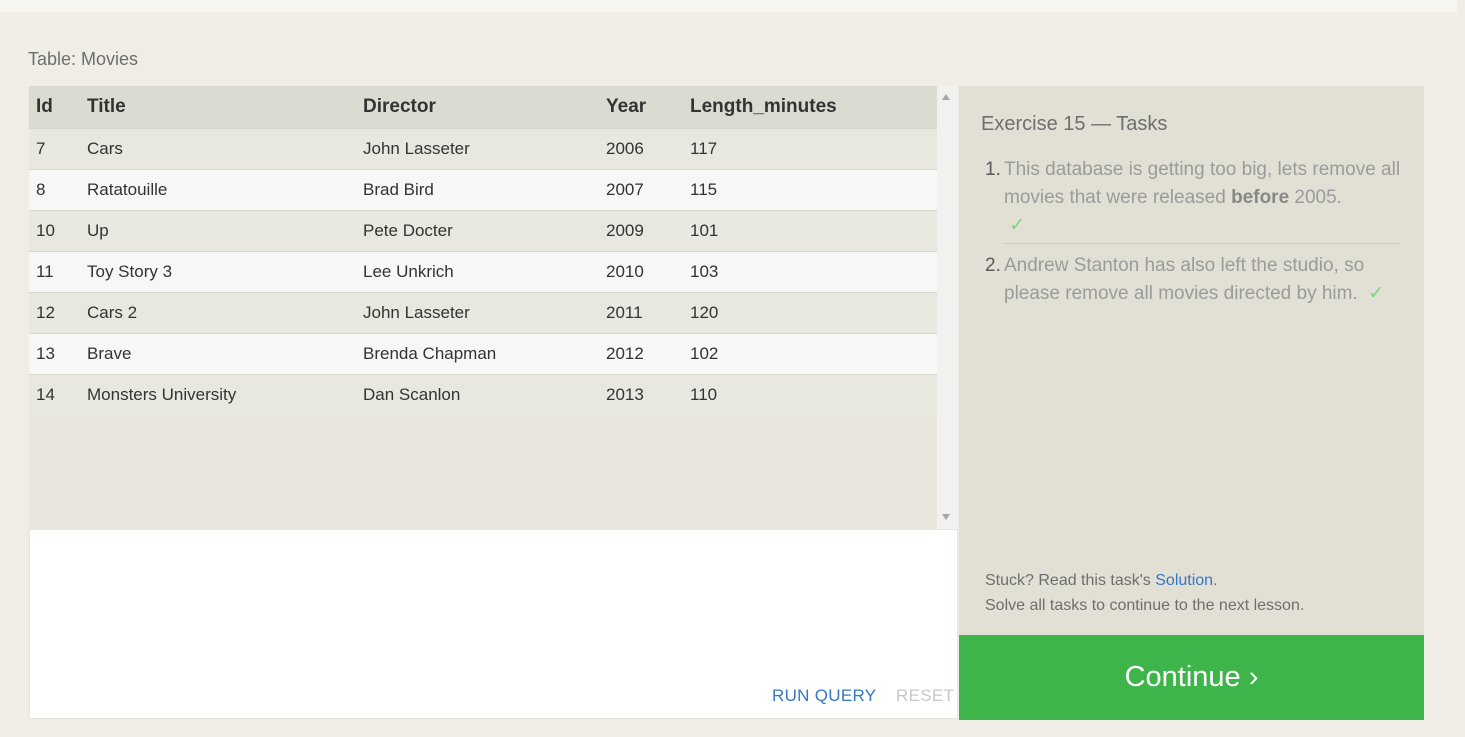 The height and width of the screenshot is (737, 1465). Describe the element at coordinates (648, 190) in the screenshot. I see `cell-year: 2007` at that location.